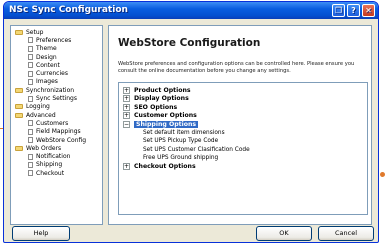 The height and width of the screenshot is (246, 387). I want to click on page-title: WebStore Configuration, so click(189, 43).